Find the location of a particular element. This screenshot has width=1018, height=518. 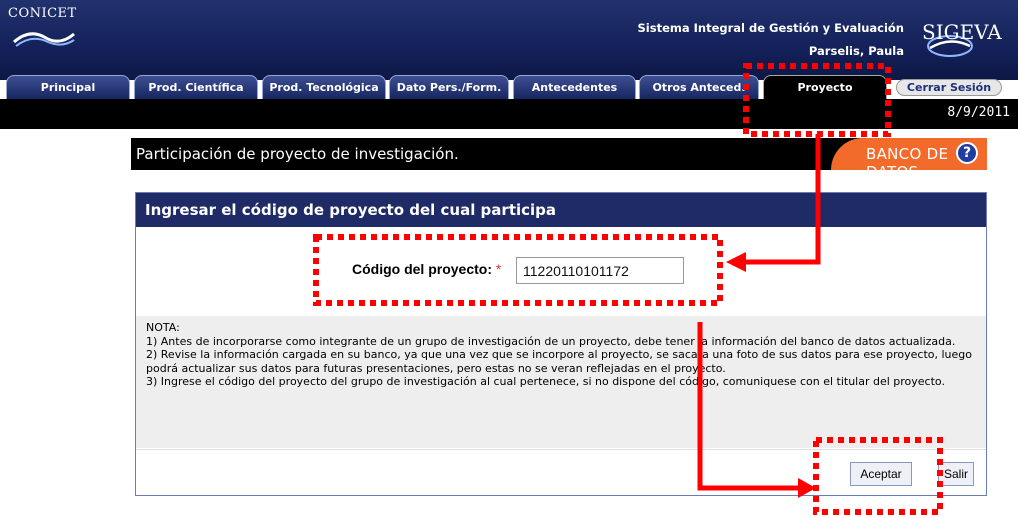

sigeva-logo-text: SIGEVA is located at coordinates (962, 32).